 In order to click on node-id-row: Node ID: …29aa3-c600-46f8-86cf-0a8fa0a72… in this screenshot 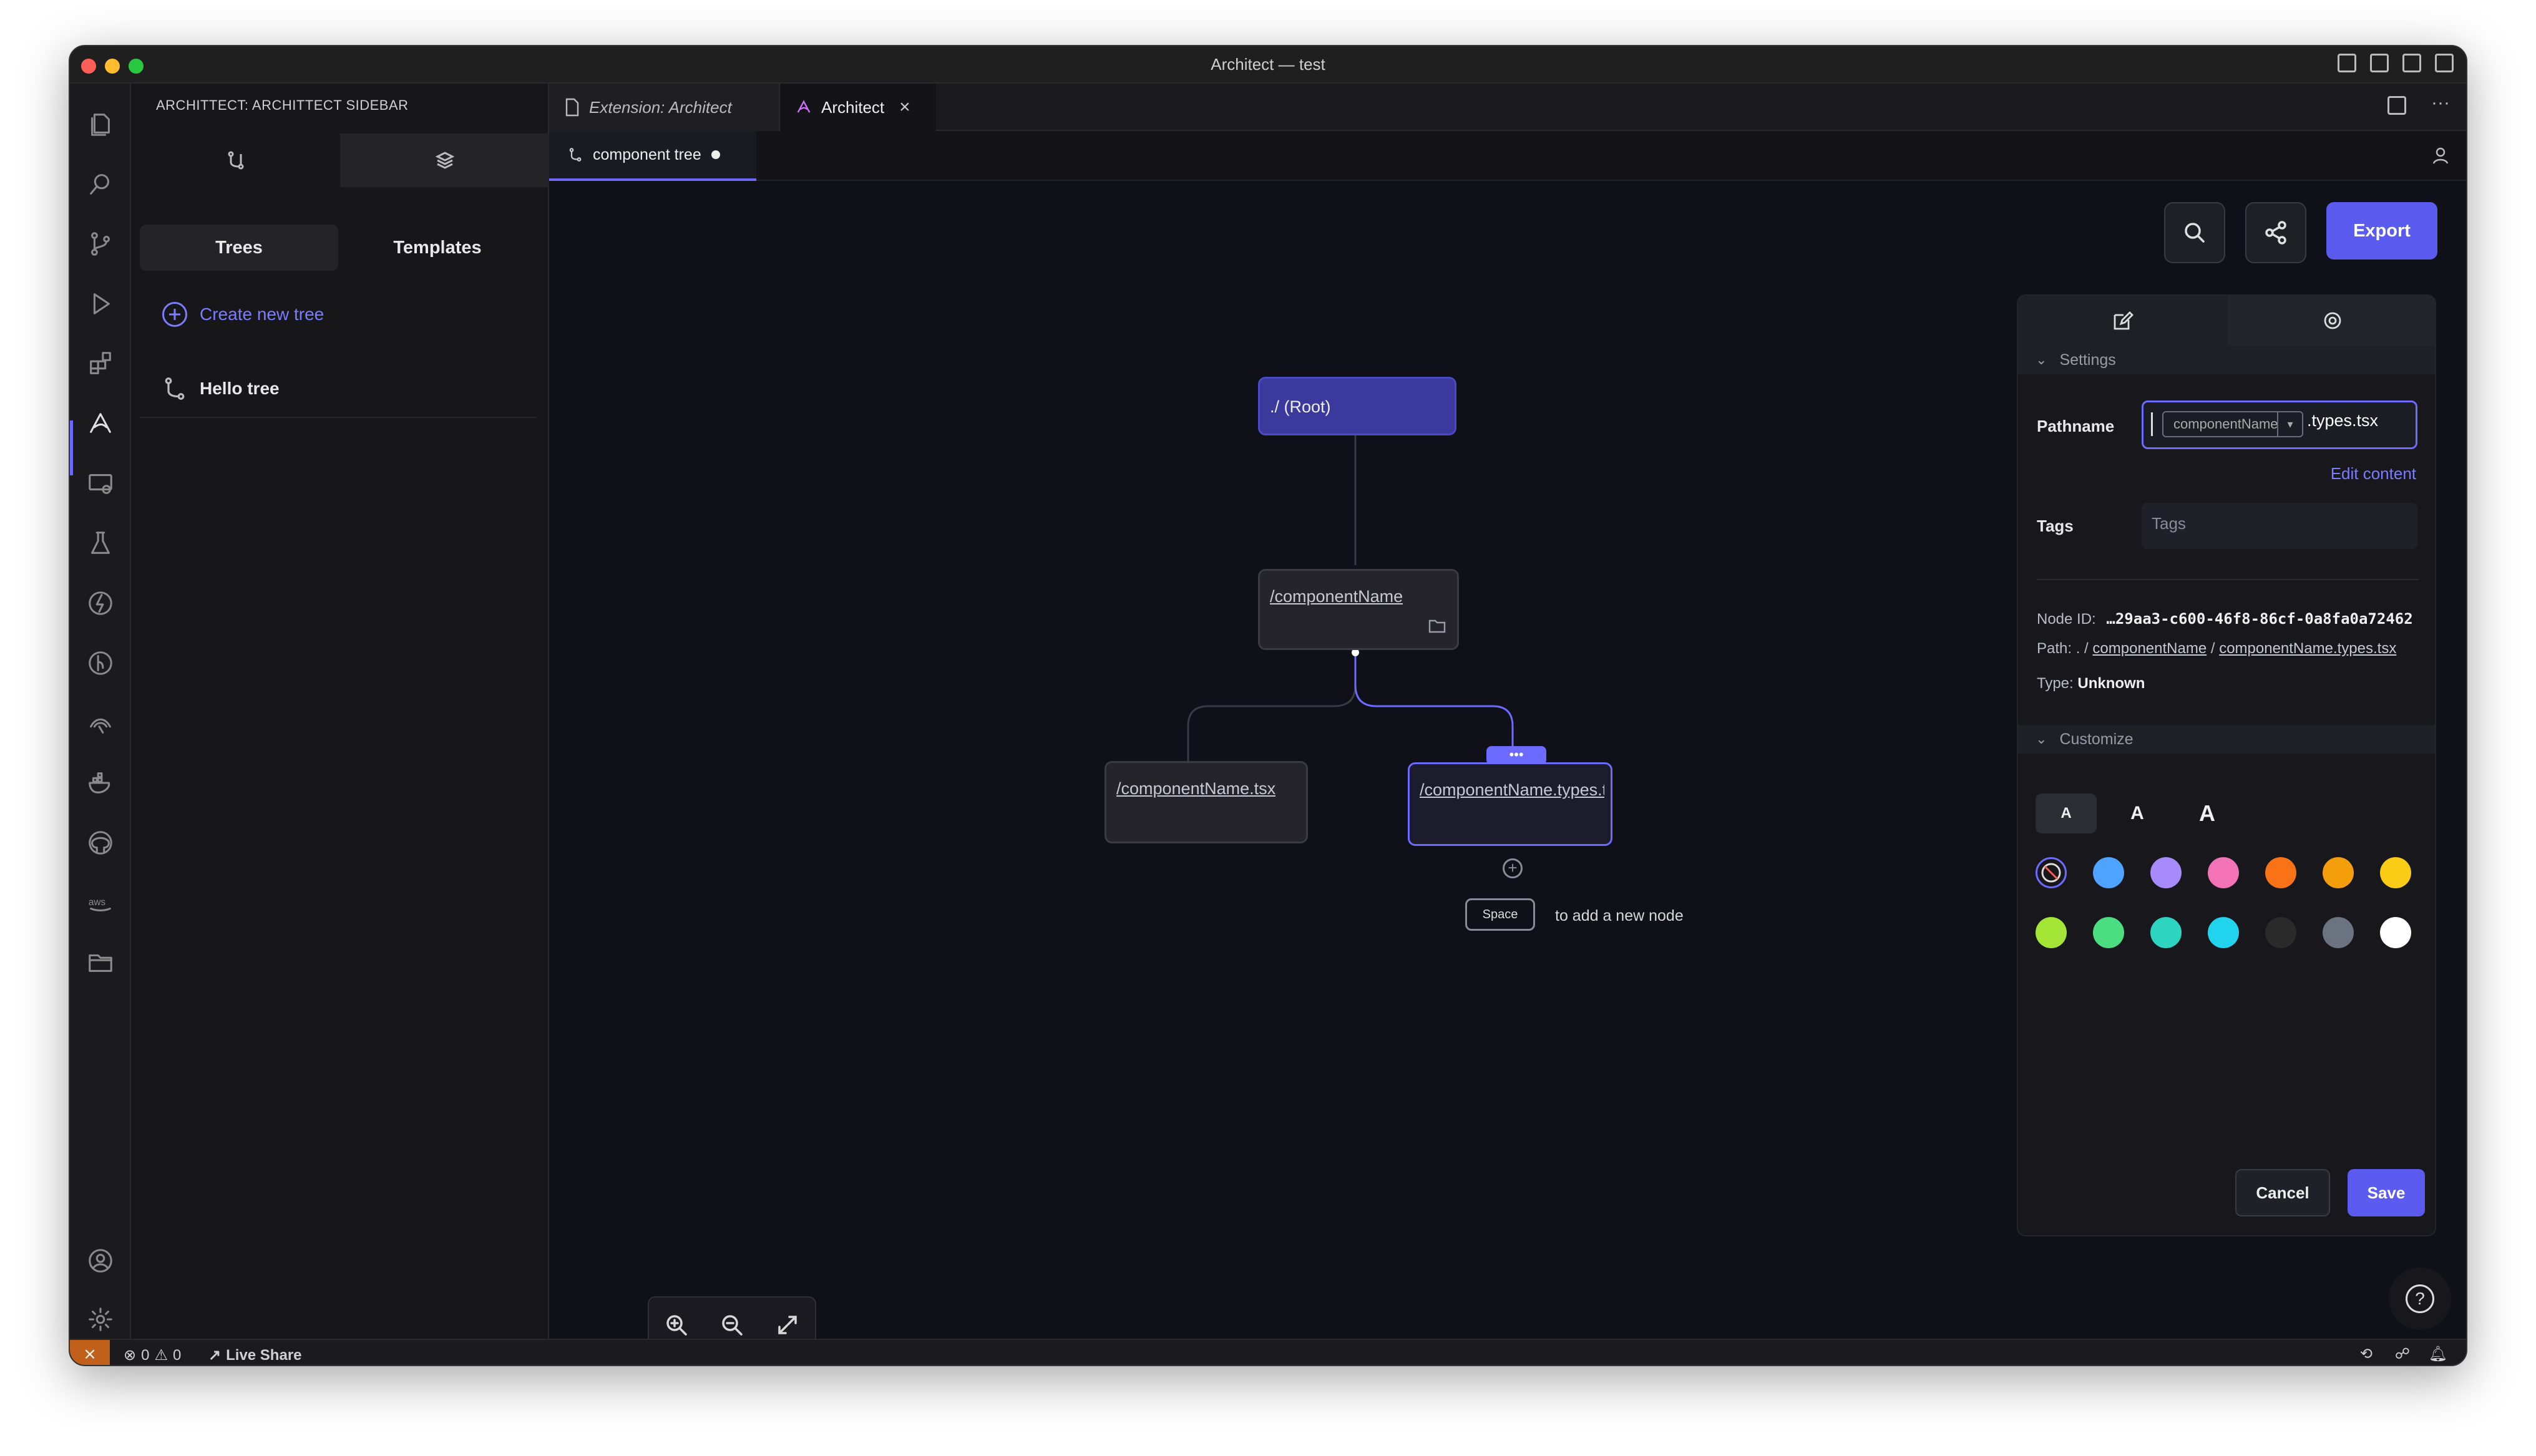, I will do `click(2225, 619)`.